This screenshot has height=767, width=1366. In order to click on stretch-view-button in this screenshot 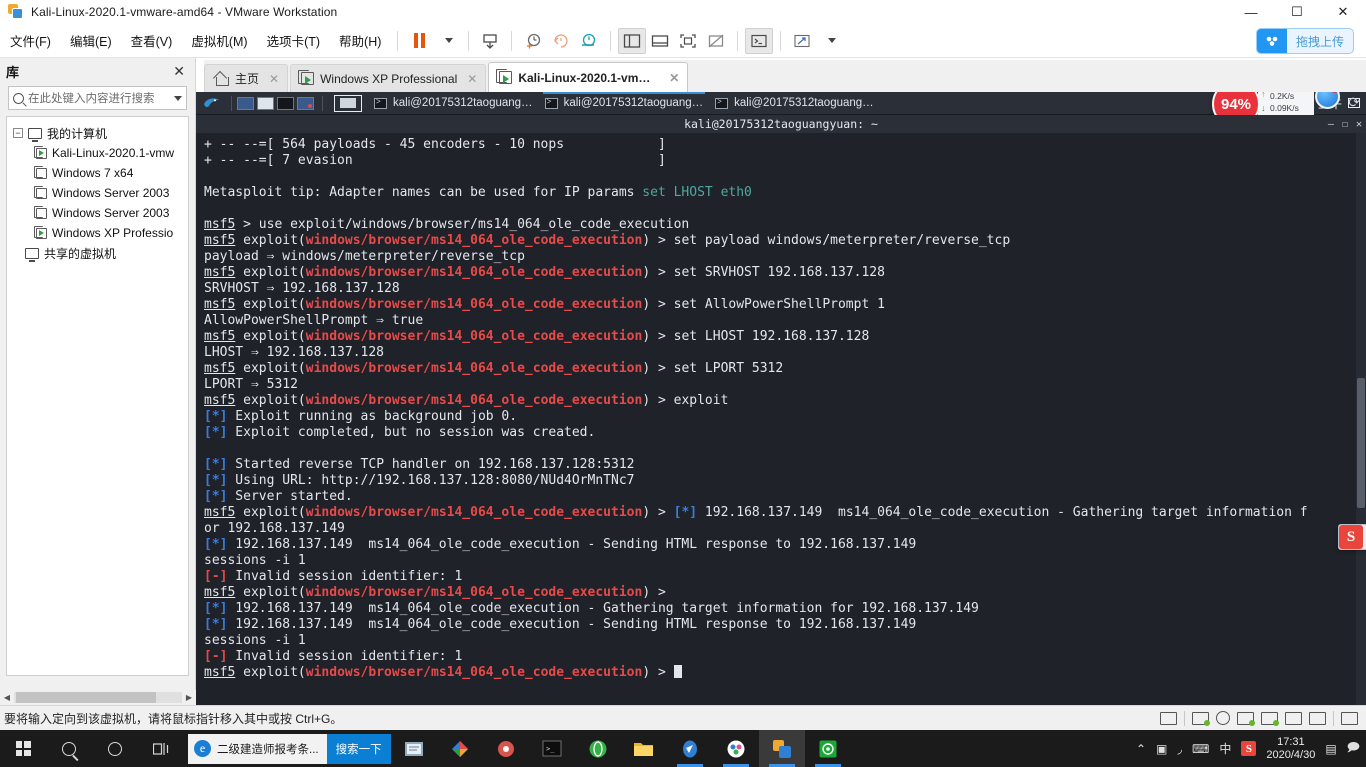, I will do `click(802, 41)`.